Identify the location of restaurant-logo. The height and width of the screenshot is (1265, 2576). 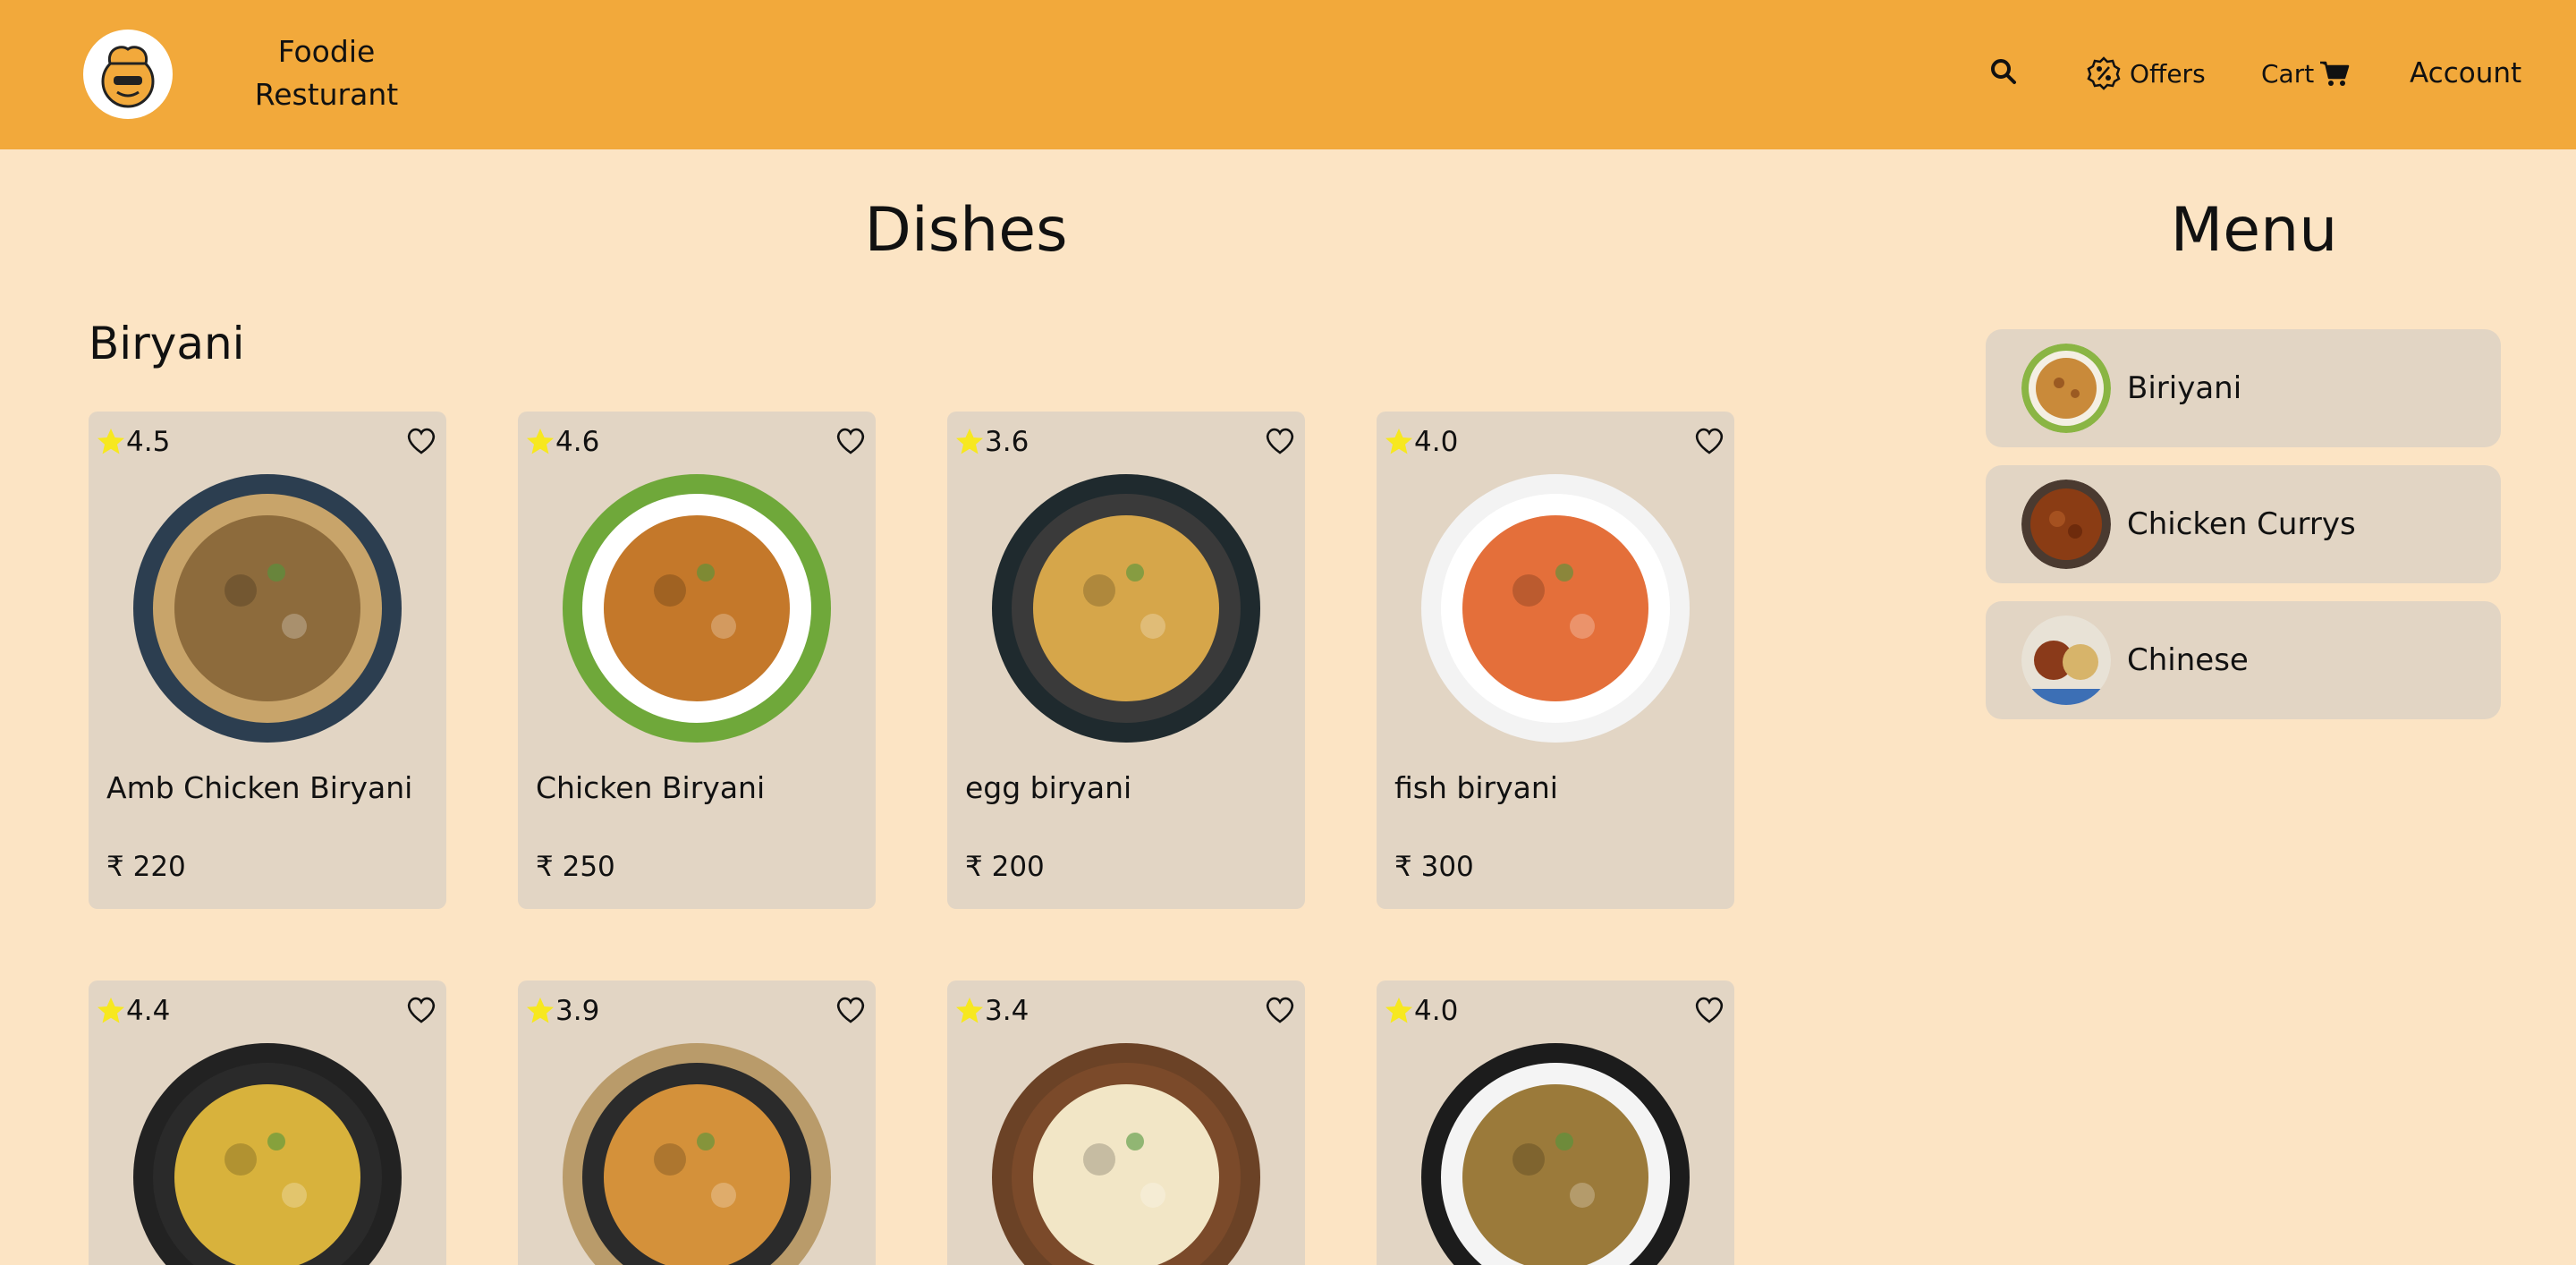
(128, 74).